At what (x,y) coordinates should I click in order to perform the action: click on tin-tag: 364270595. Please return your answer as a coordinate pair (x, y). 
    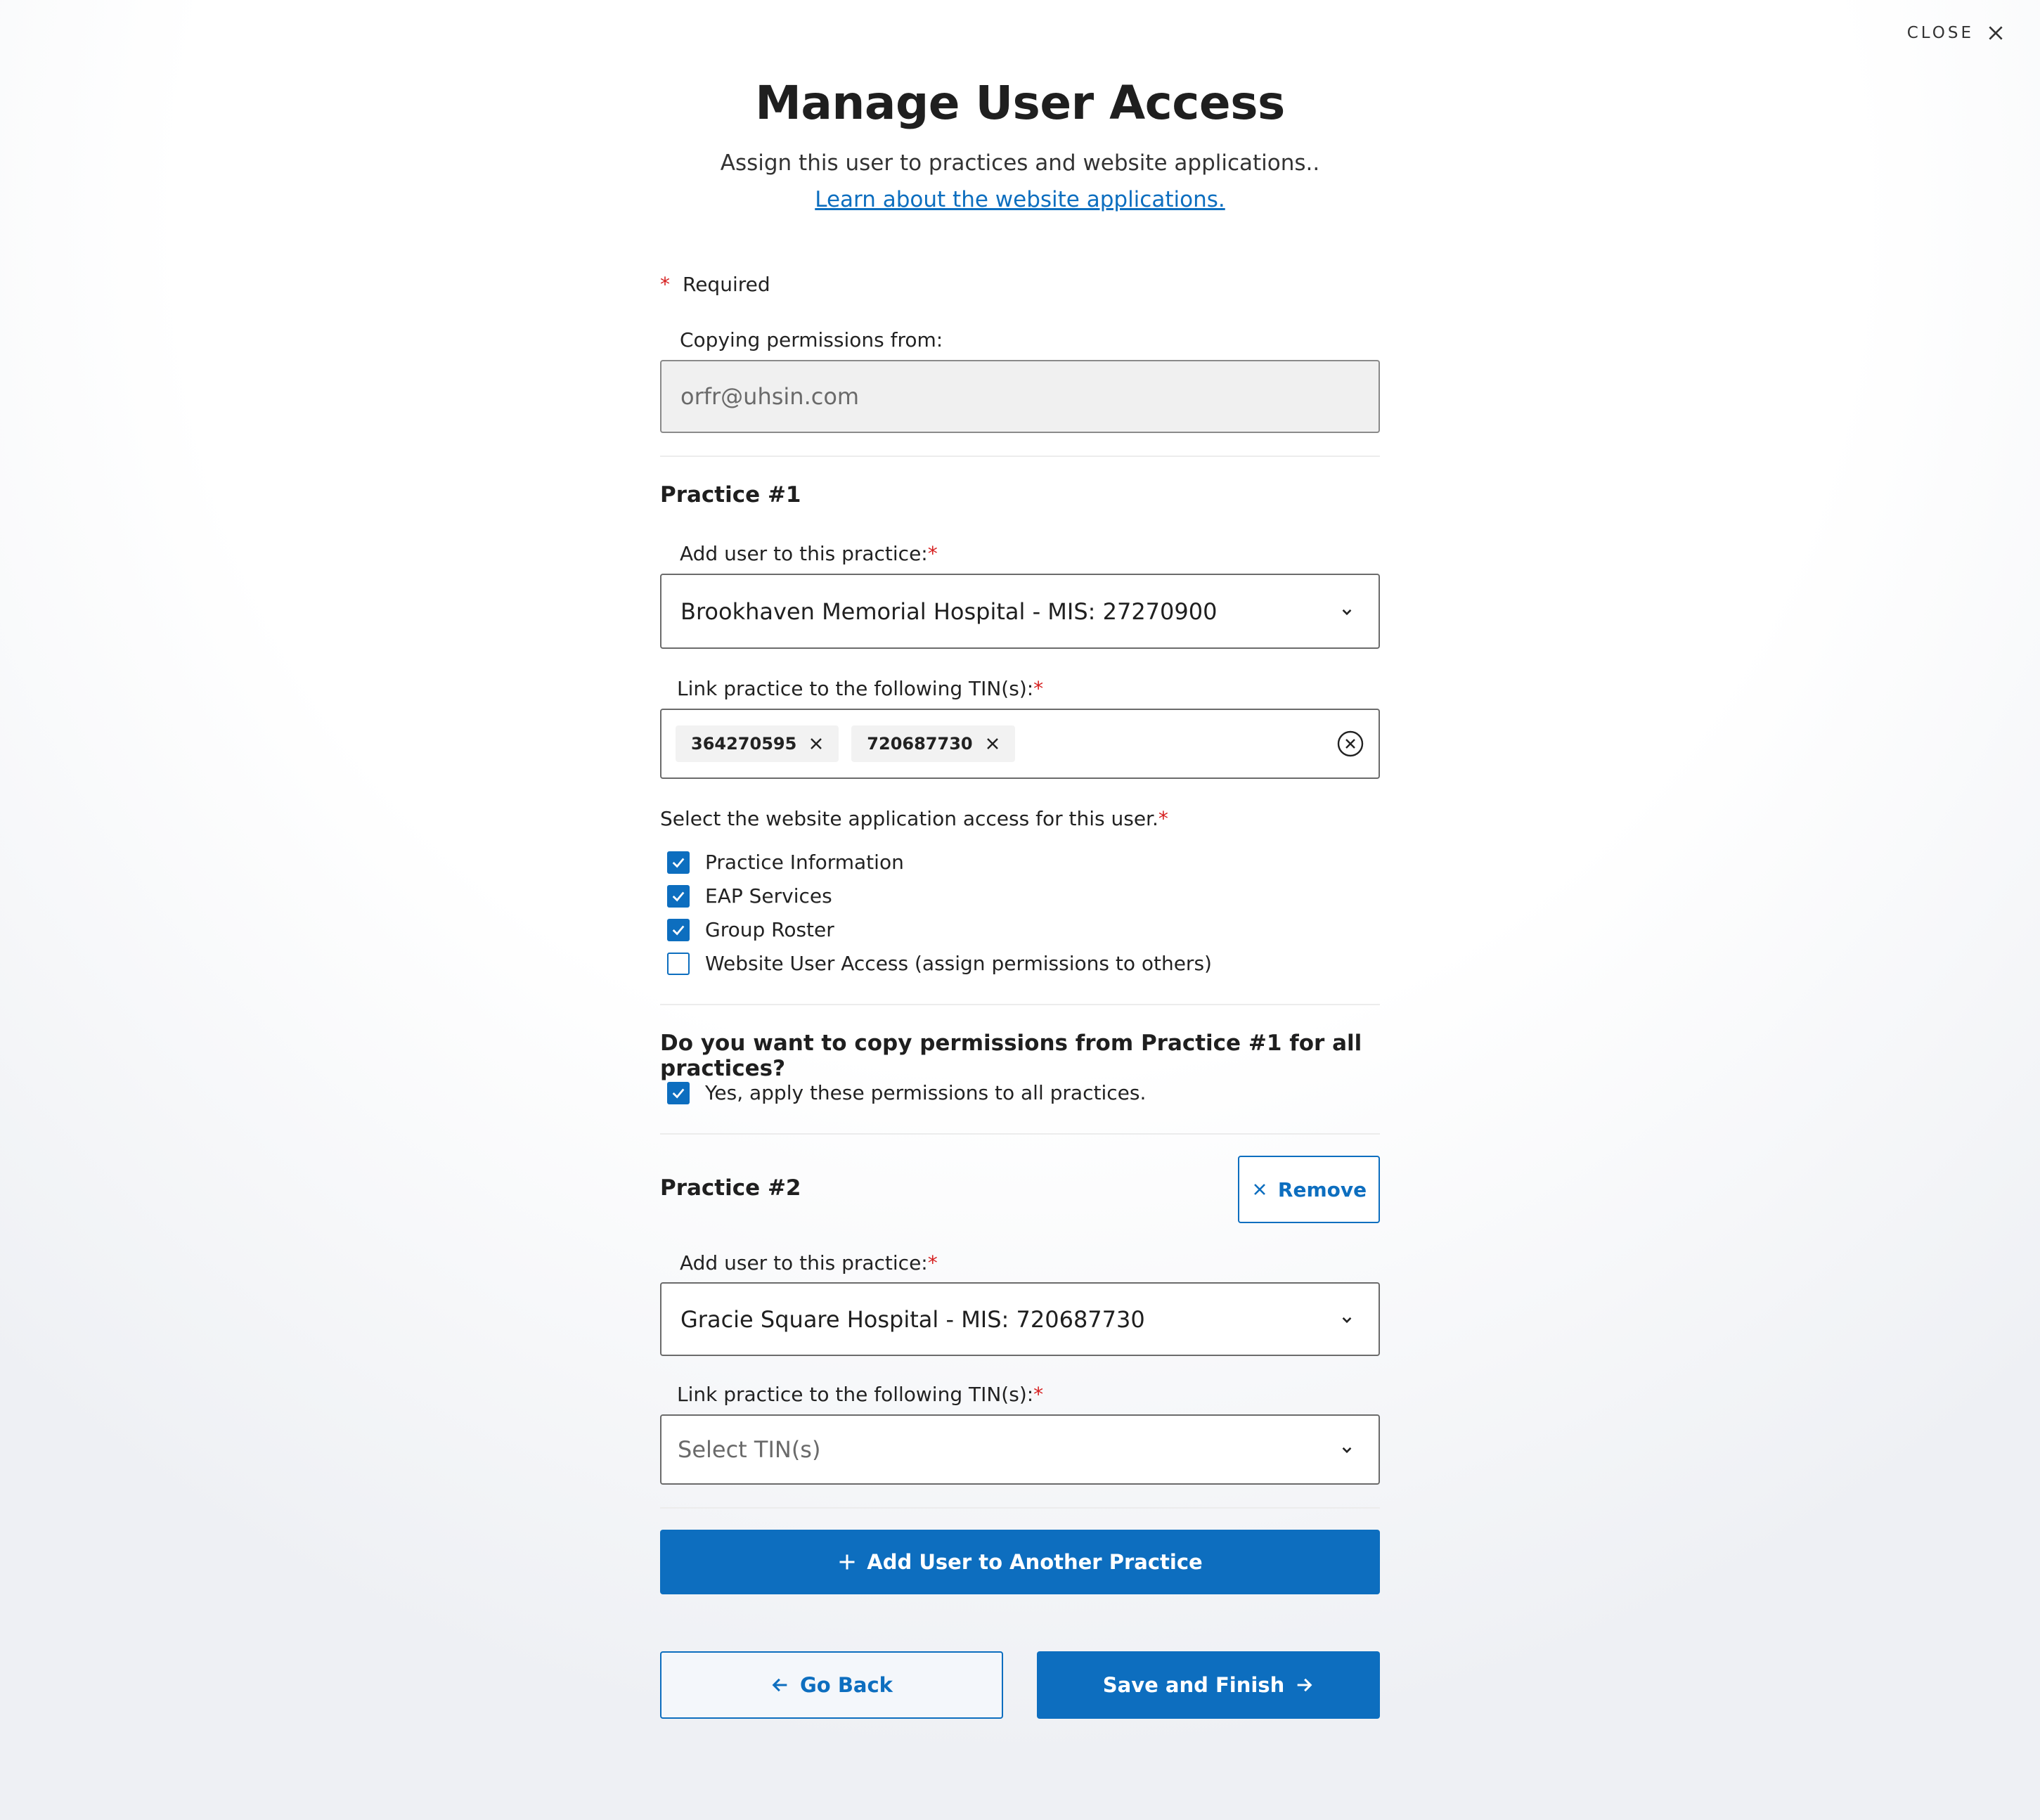
    Looking at the image, I should click on (757, 743).